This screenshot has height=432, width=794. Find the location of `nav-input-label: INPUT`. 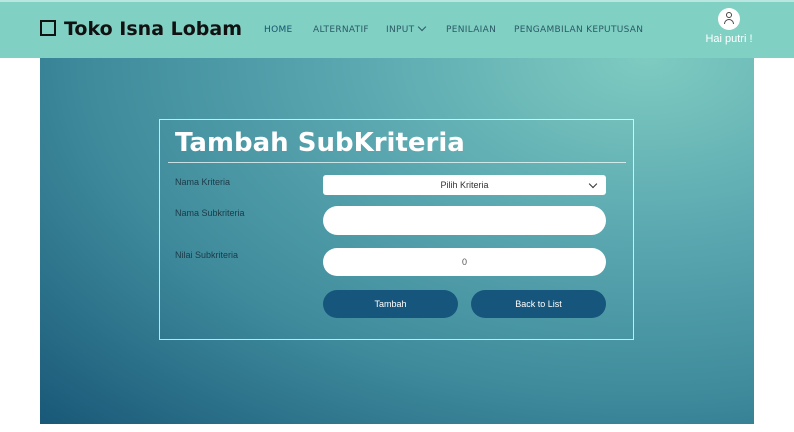

nav-input-label: INPUT is located at coordinates (400, 30).